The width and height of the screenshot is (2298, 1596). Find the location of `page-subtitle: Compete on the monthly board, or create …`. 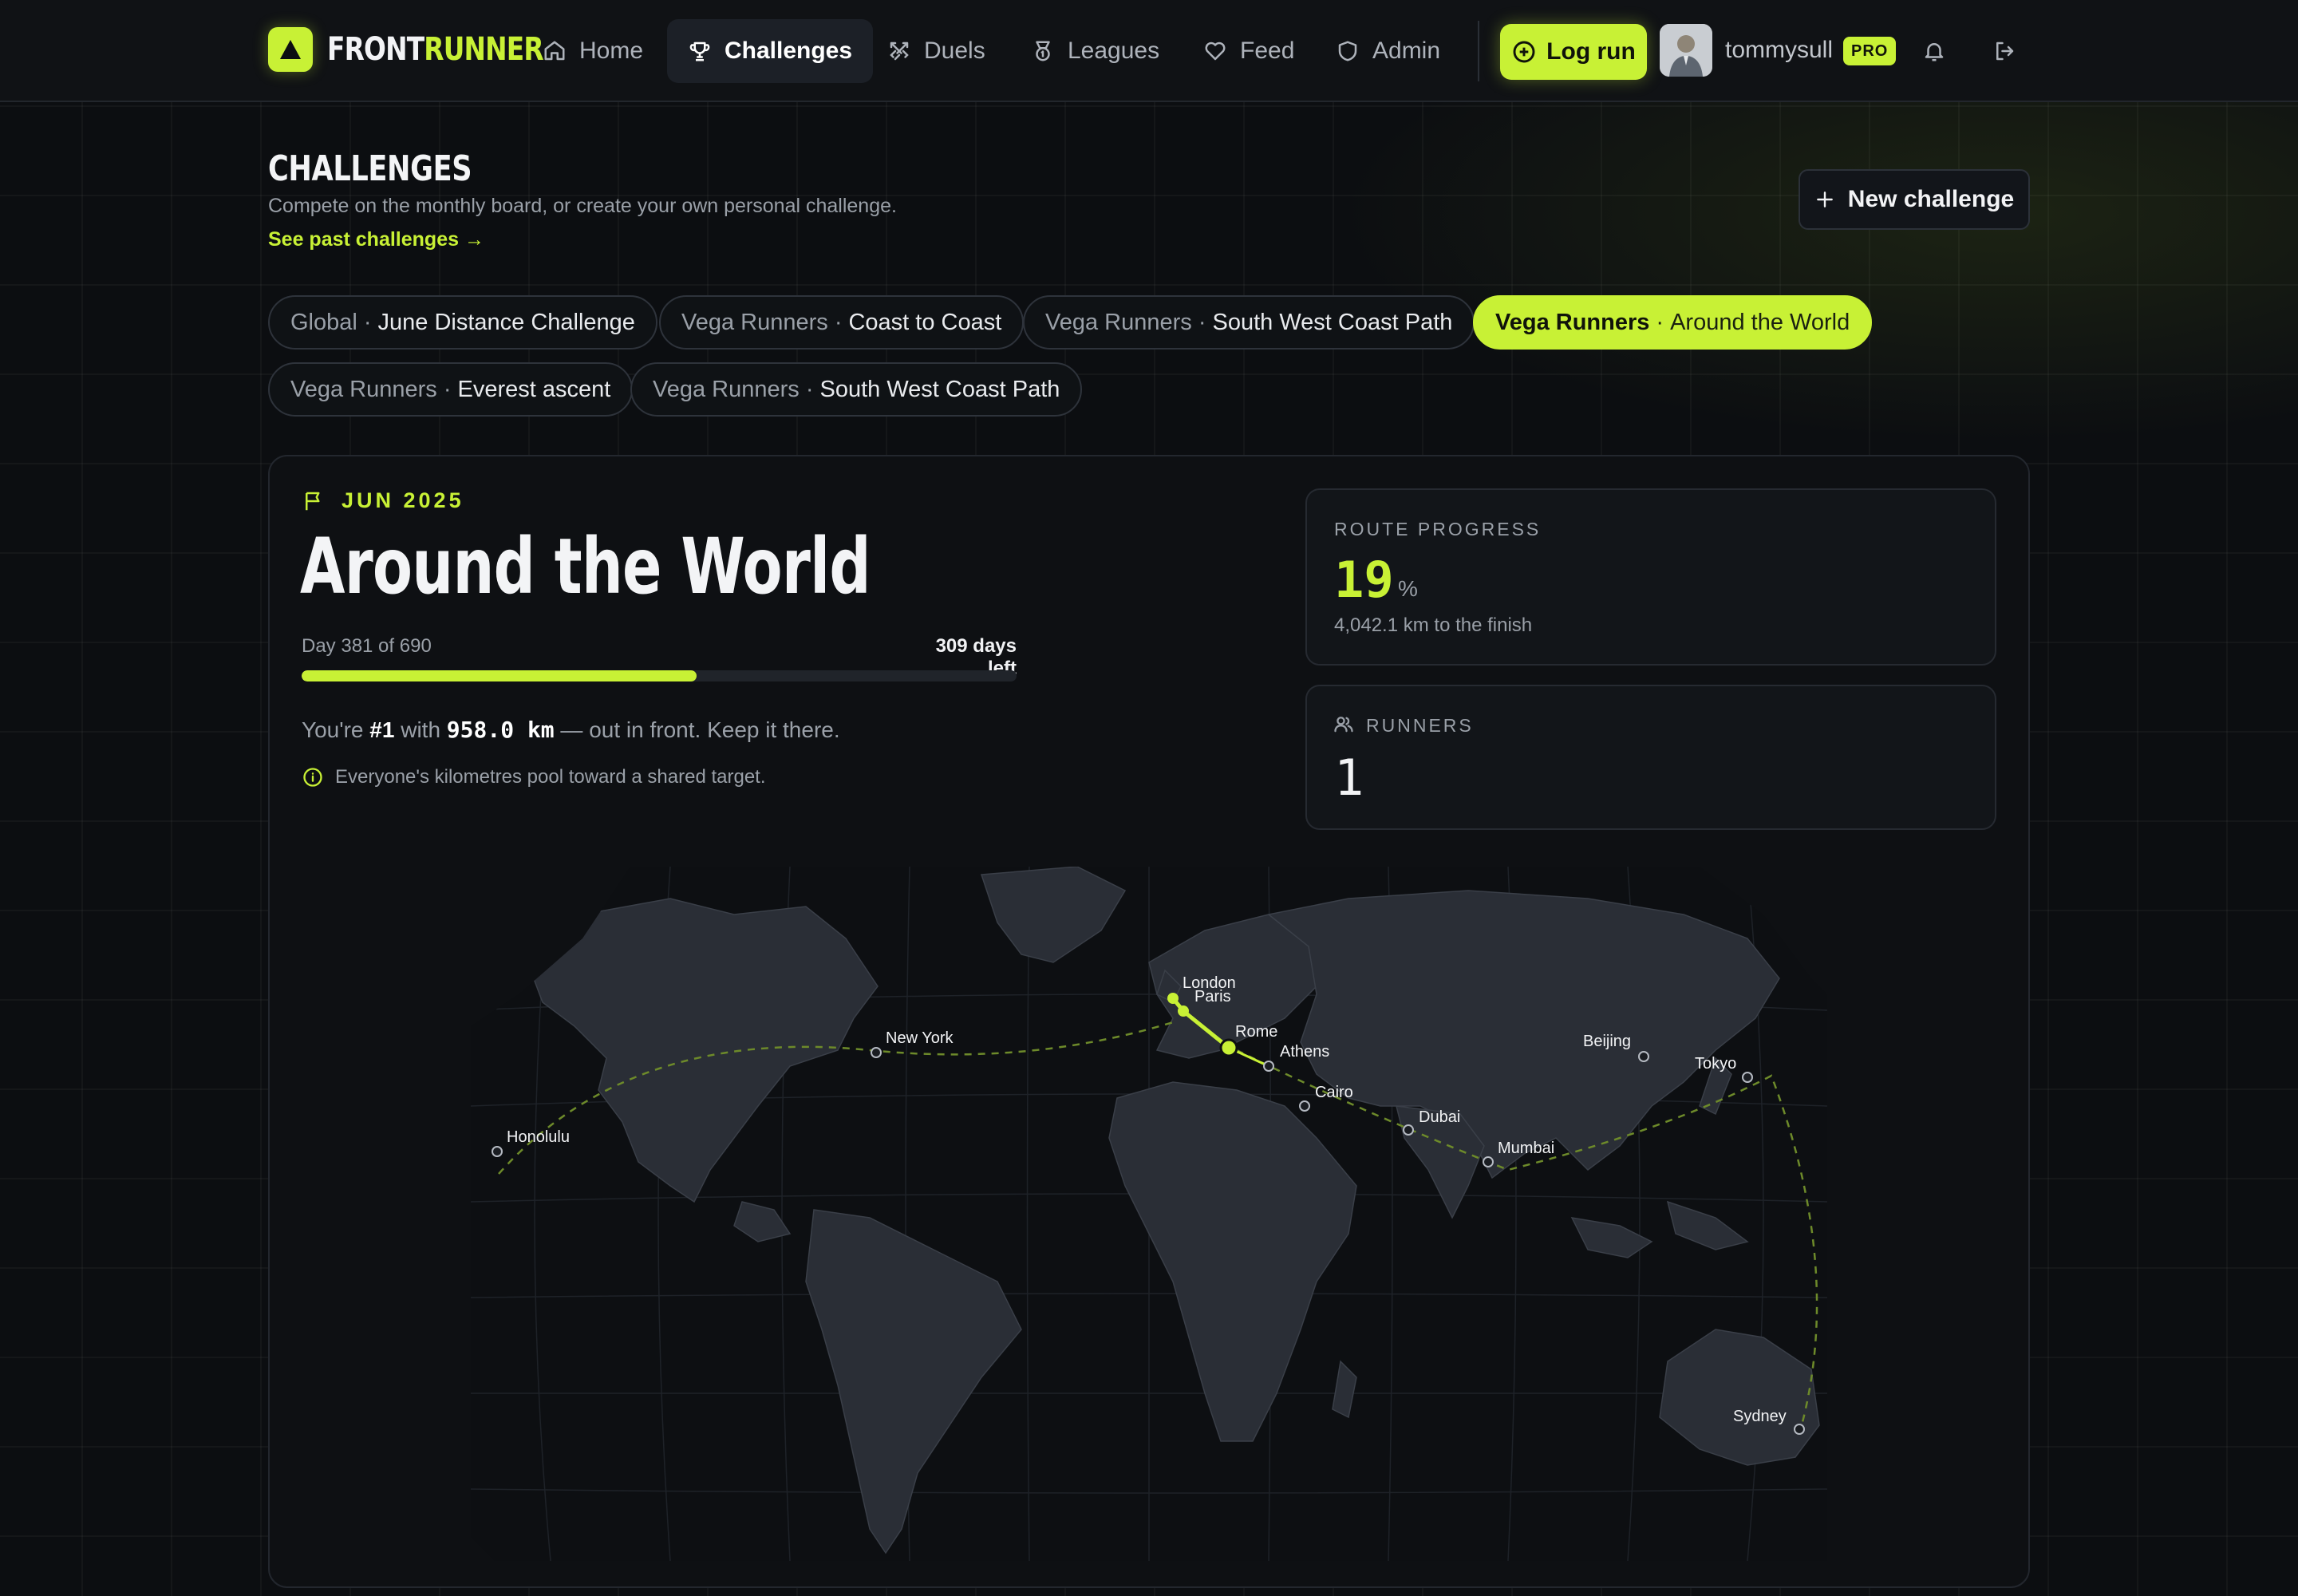

page-subtitle: Compete on the monthly board, or create … is located at coordinates (582, 206).